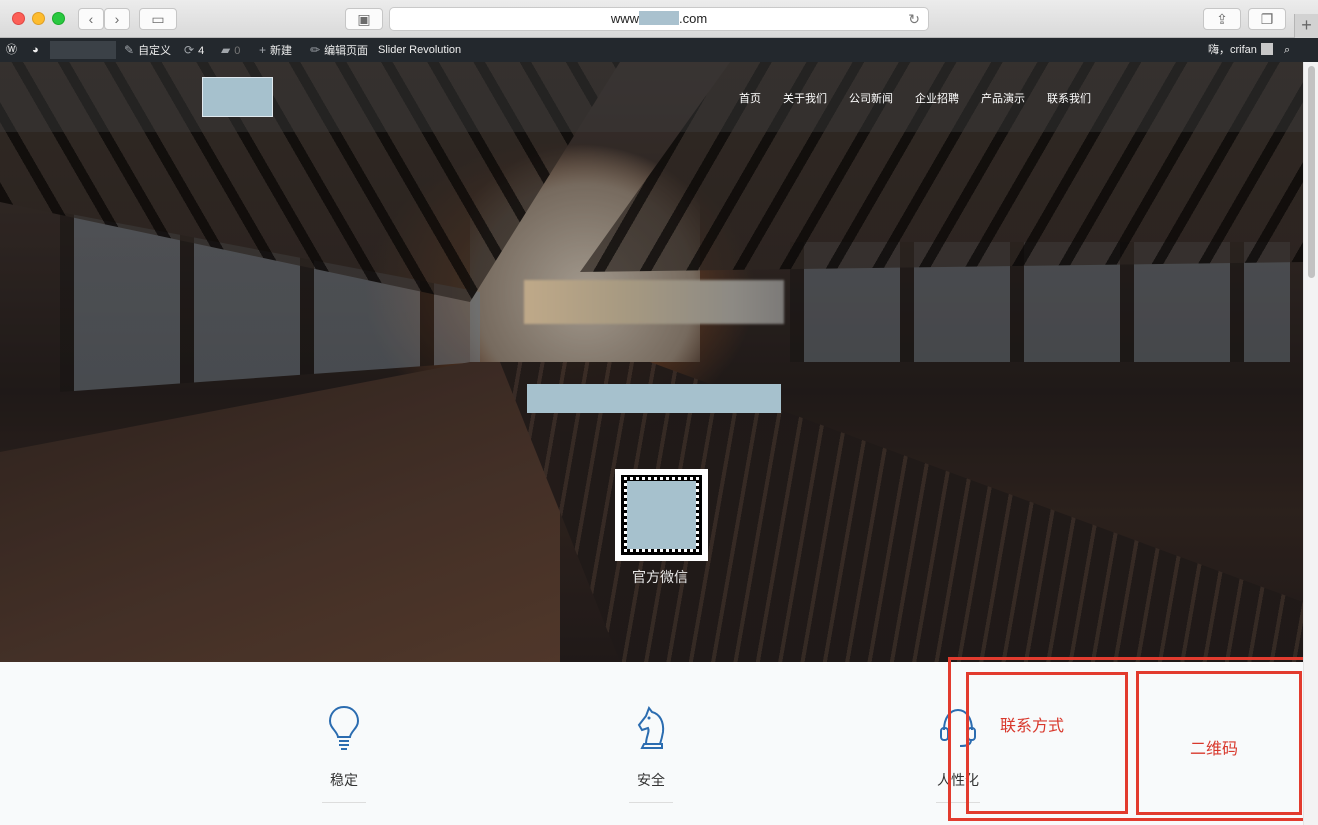 This screenshot has height=825, width=1318. What do you see at coordinates (344, 753) in the screenshot?
I see `feature-stable: 稳定` at bounding box center [344, 753].